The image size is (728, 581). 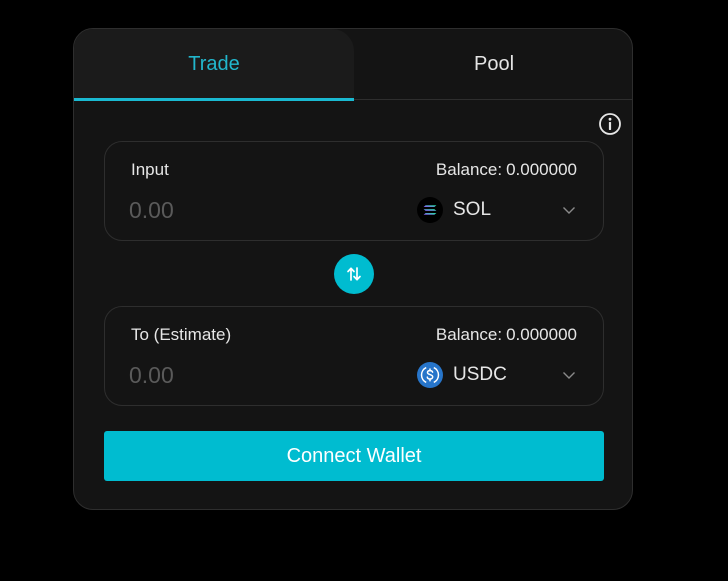 What do you see at coordinates (469, 169) in the screenshot?
I see `input-balance-label: Balance:` at bounding box center [469, 169].